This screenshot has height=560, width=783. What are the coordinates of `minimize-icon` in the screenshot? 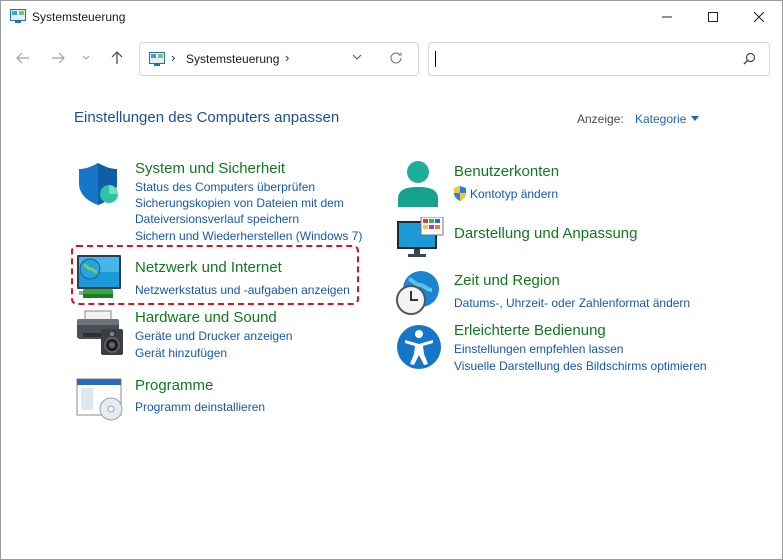 It's located at (667, 17).